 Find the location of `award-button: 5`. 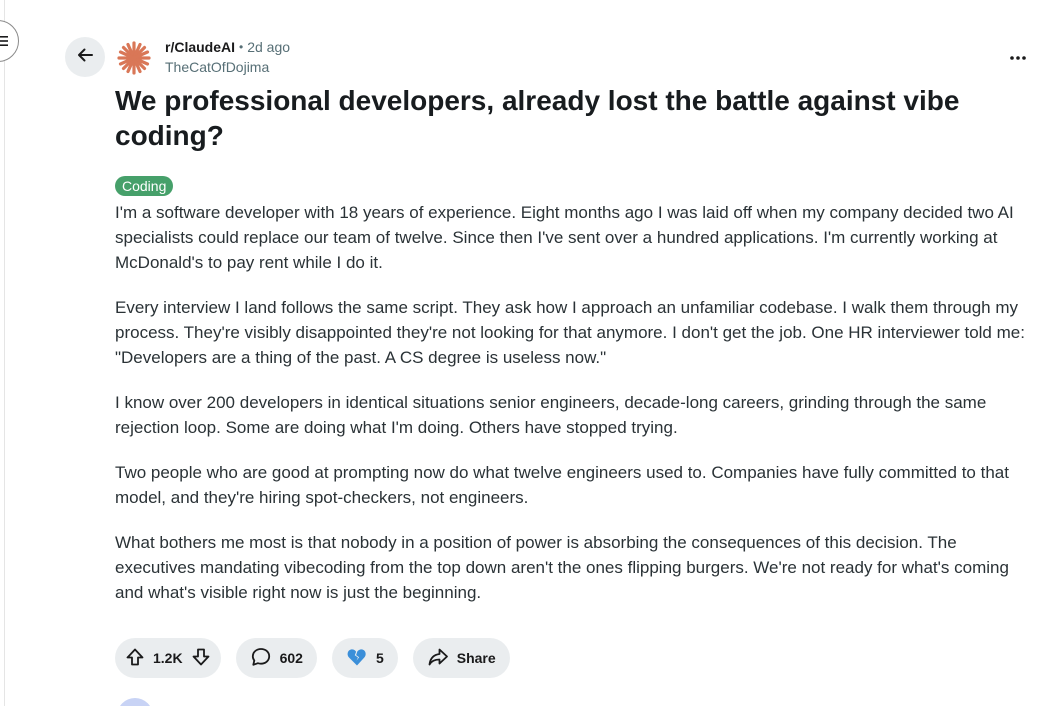

award-button: 5 is located at coordinates (364, 658).